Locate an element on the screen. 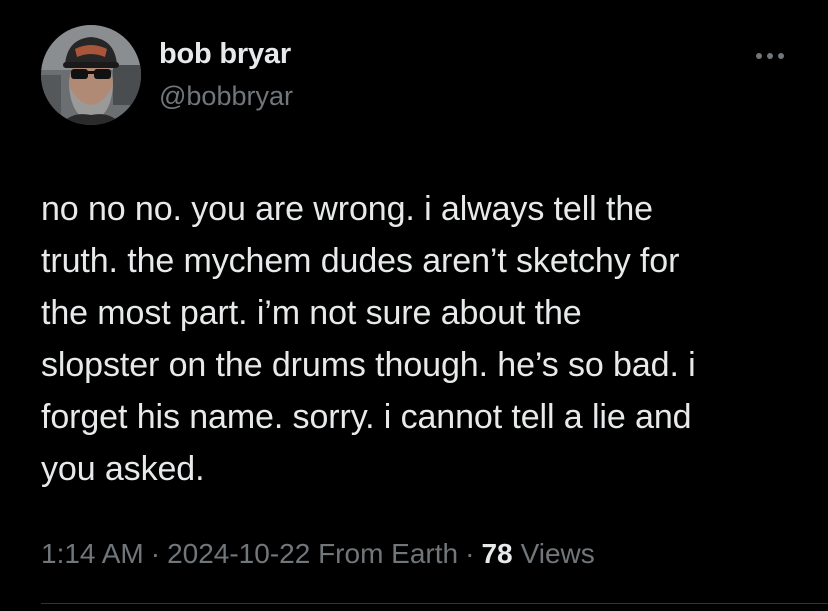  more-horizontal-icon is located at coordinates (770, 56).